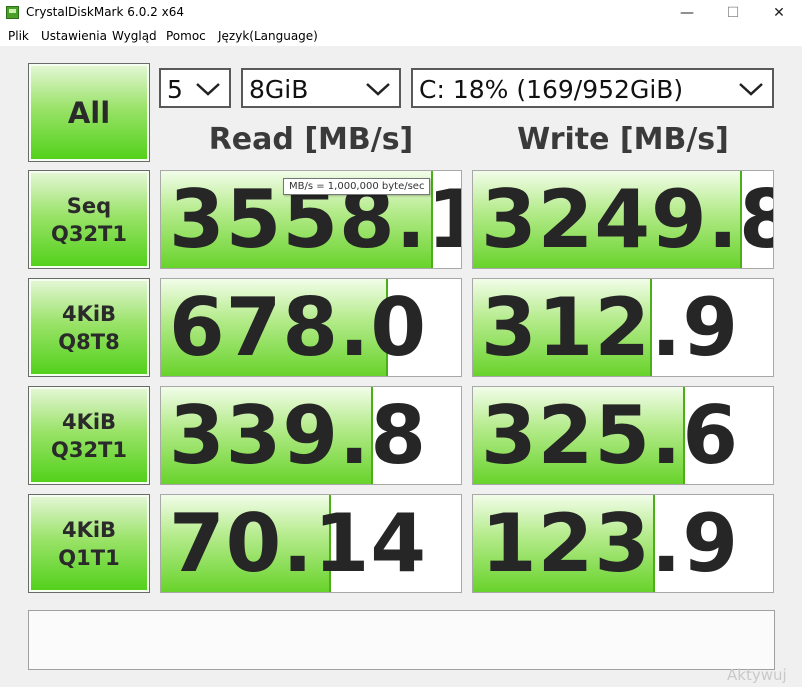  What do you see at coordinates (311, 139) in the screenshot?
I see `read-header: Read [MB/s]` at bounding box center [311, 139].